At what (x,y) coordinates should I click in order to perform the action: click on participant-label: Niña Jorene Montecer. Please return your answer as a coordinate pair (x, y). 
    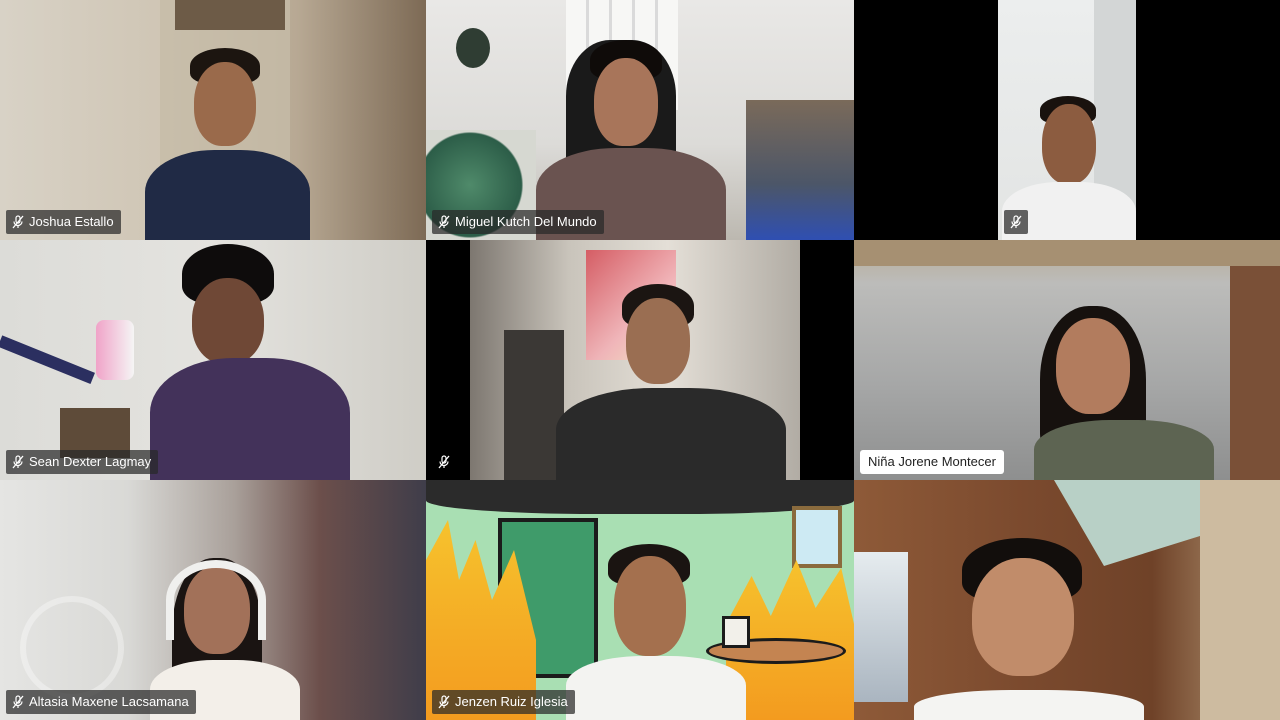
    Looking at the image, I should click on (932, 462).